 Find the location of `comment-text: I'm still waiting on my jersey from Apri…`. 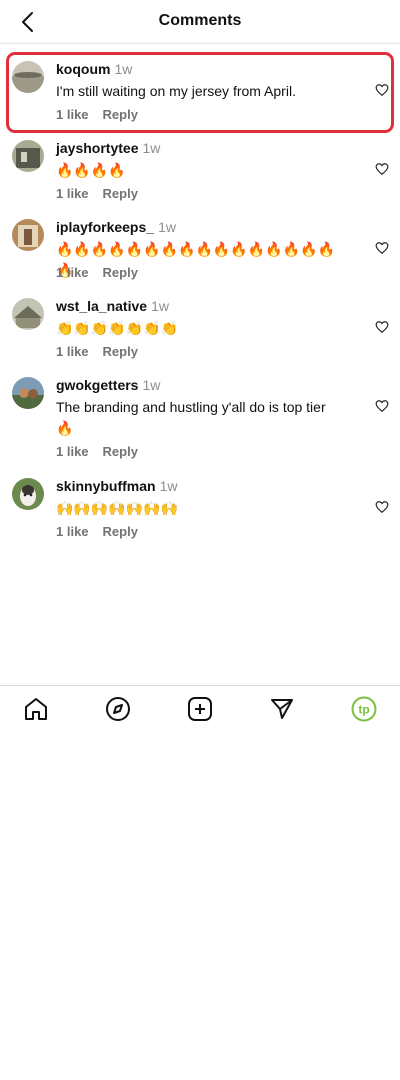

comment-text: I'm still waiting on my jersey from Apri… is located at coordinates (176, 91).